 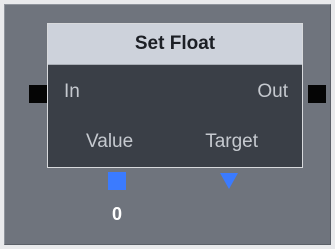 What do you see at coordinates (38, 94) in the screenshot?
I see `input-exec-connector` at bounding box center [38, 94].